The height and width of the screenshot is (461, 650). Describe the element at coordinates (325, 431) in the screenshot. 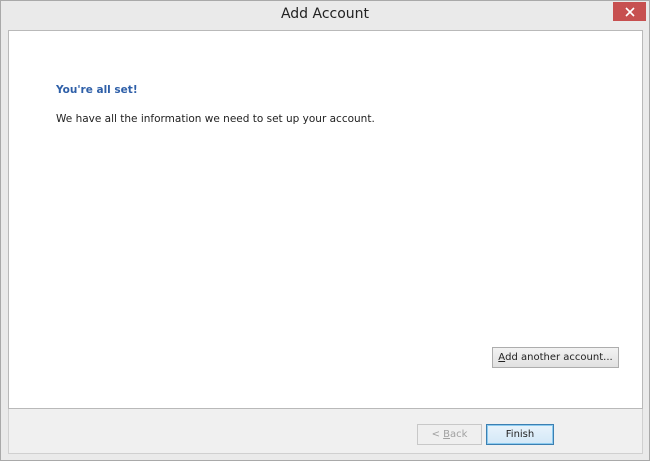

I see `button-bar: < Back Finish` at that location.